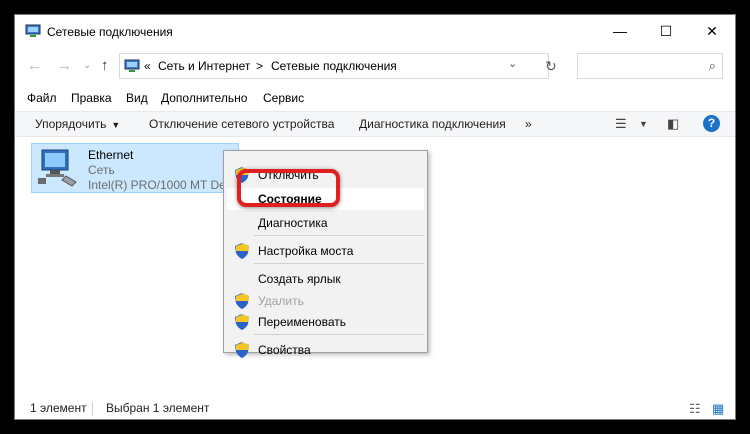  What do you see at coordinates (293, 223) in the screenshot?
I see `context-menu-label: Диагностика` at bounding box center [293, 223].